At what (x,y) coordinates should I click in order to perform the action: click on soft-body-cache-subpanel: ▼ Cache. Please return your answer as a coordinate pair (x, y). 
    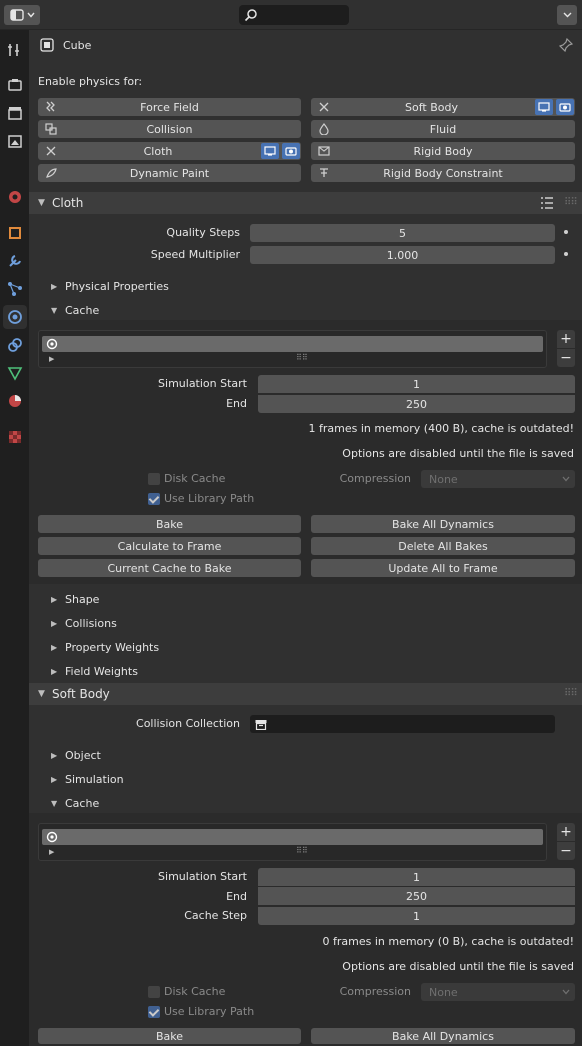
    Looking at the image, I should click on (75, 803).